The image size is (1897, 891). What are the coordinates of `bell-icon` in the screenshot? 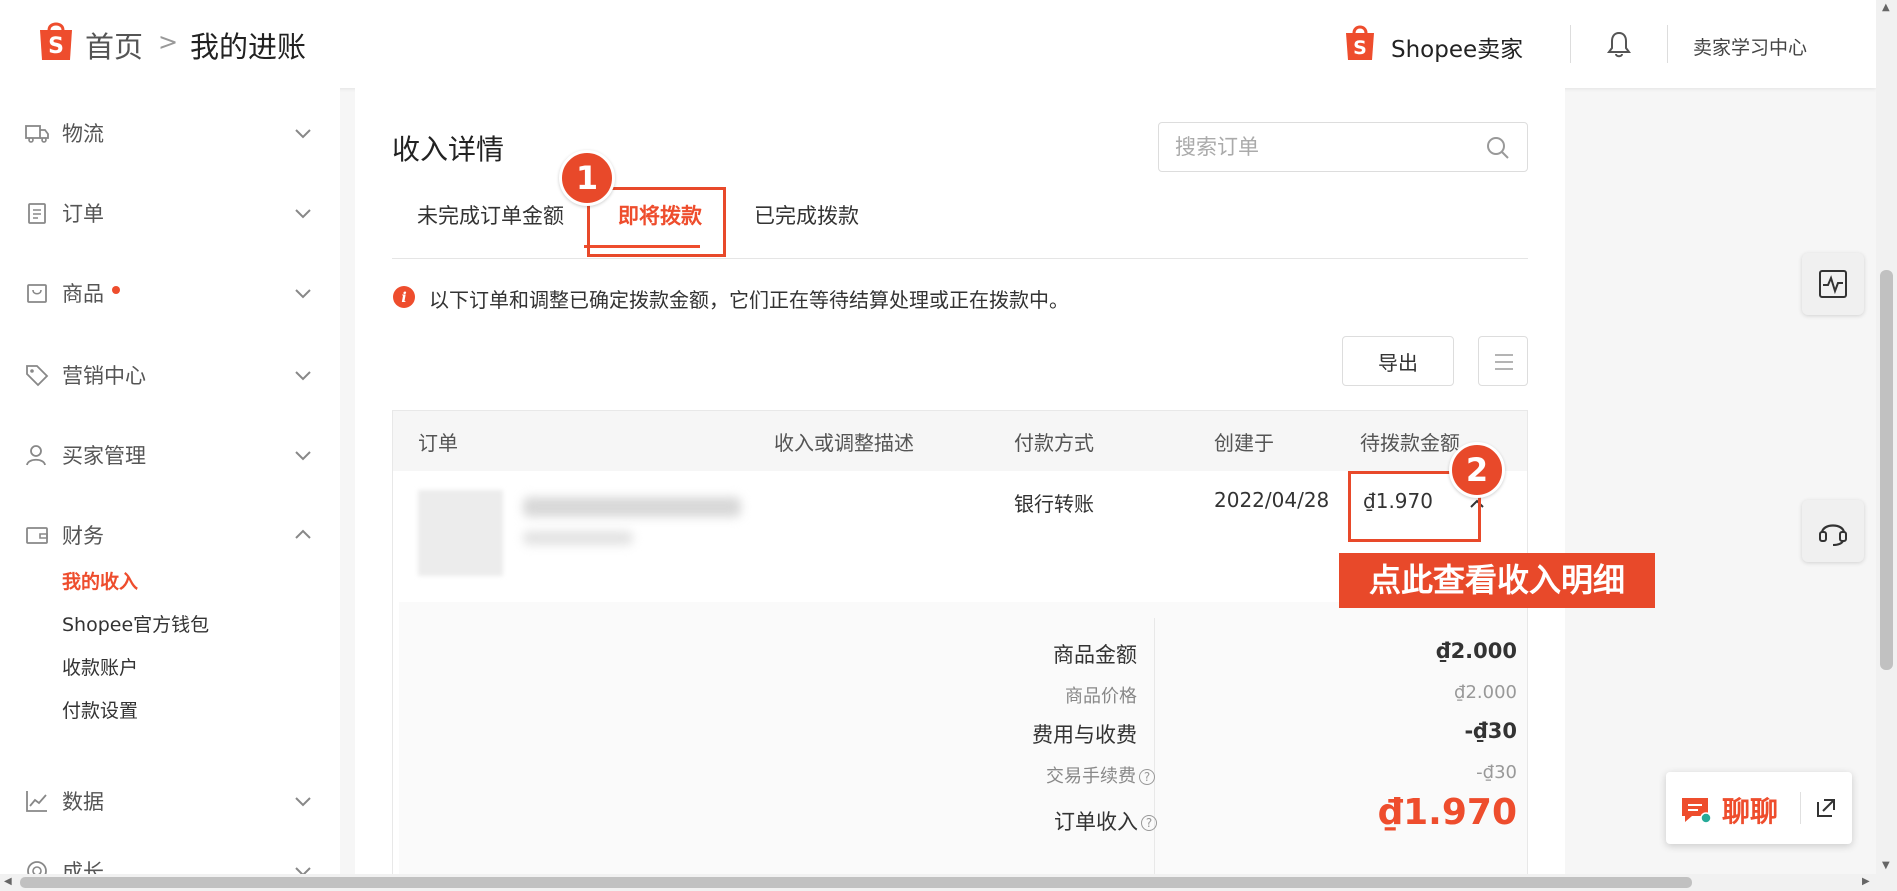 It's located at (1619, 44).